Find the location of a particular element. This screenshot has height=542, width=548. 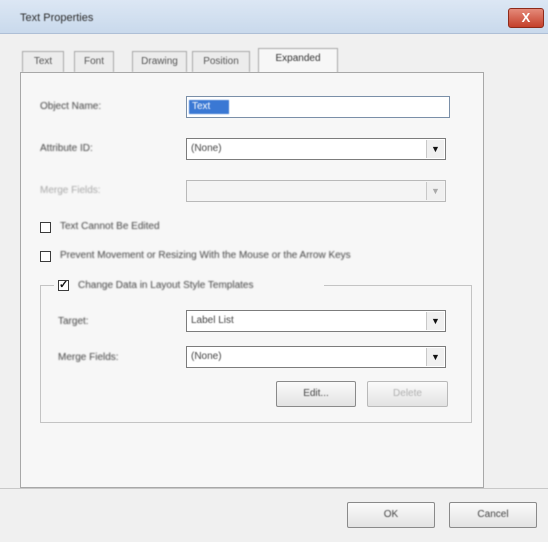

target-label: Target: is located at coordinates (73, 321).